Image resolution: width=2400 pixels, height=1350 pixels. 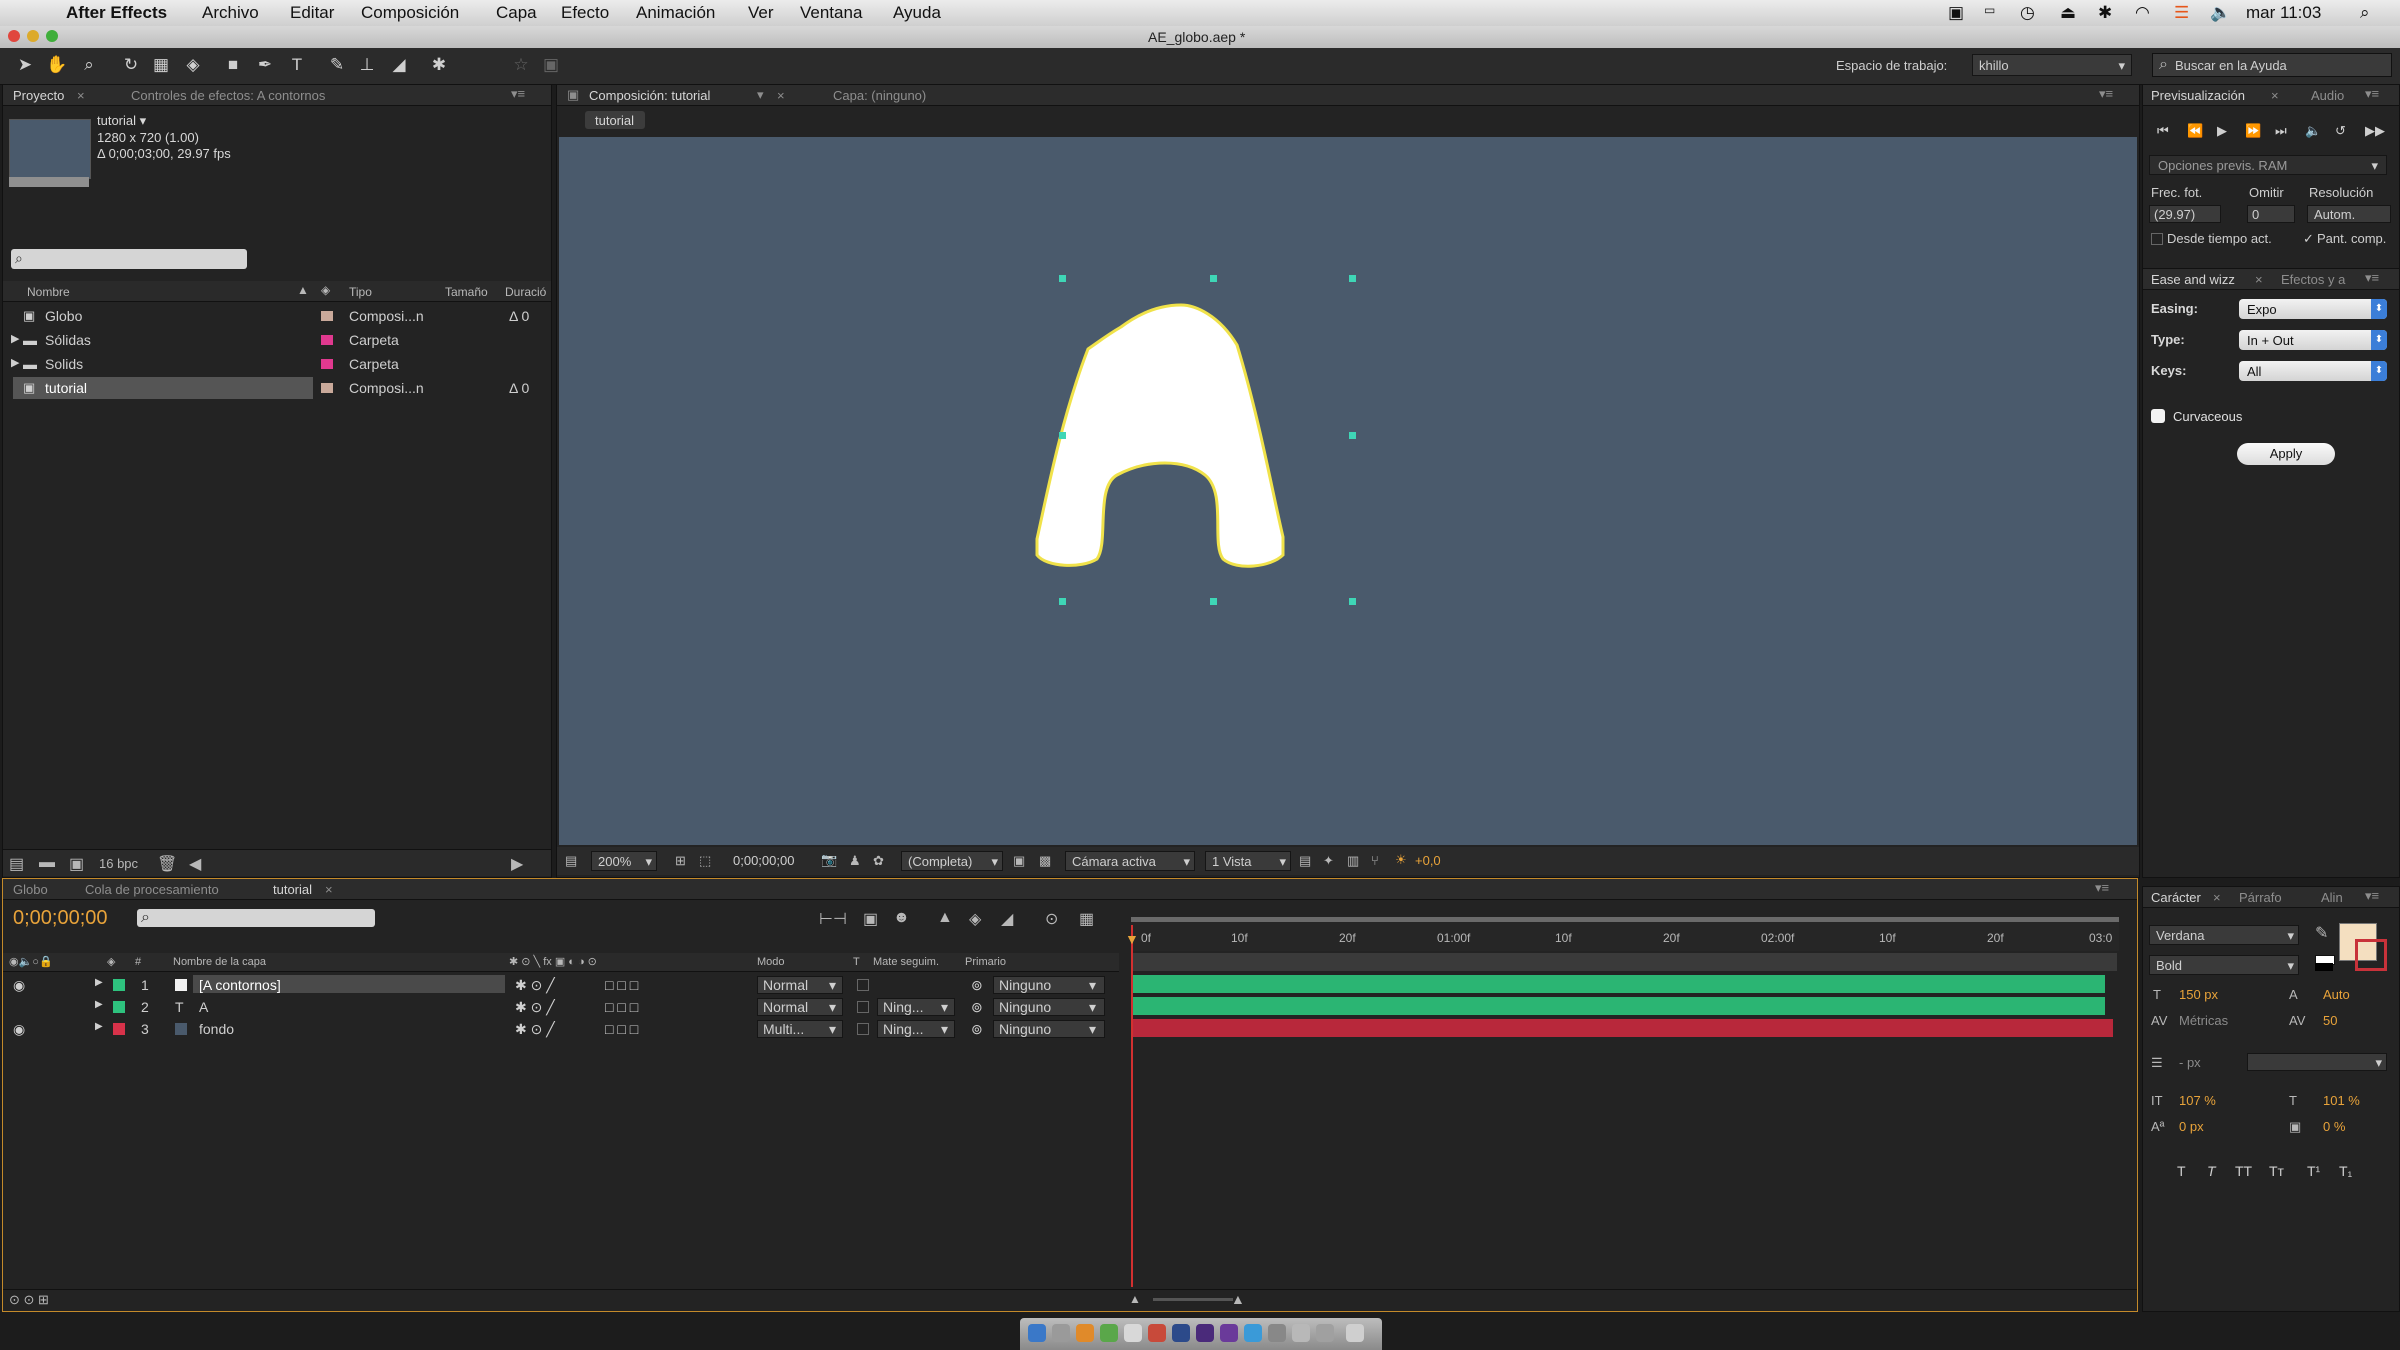 I want to click on finder-icon, so click(x=1037, y=1333).